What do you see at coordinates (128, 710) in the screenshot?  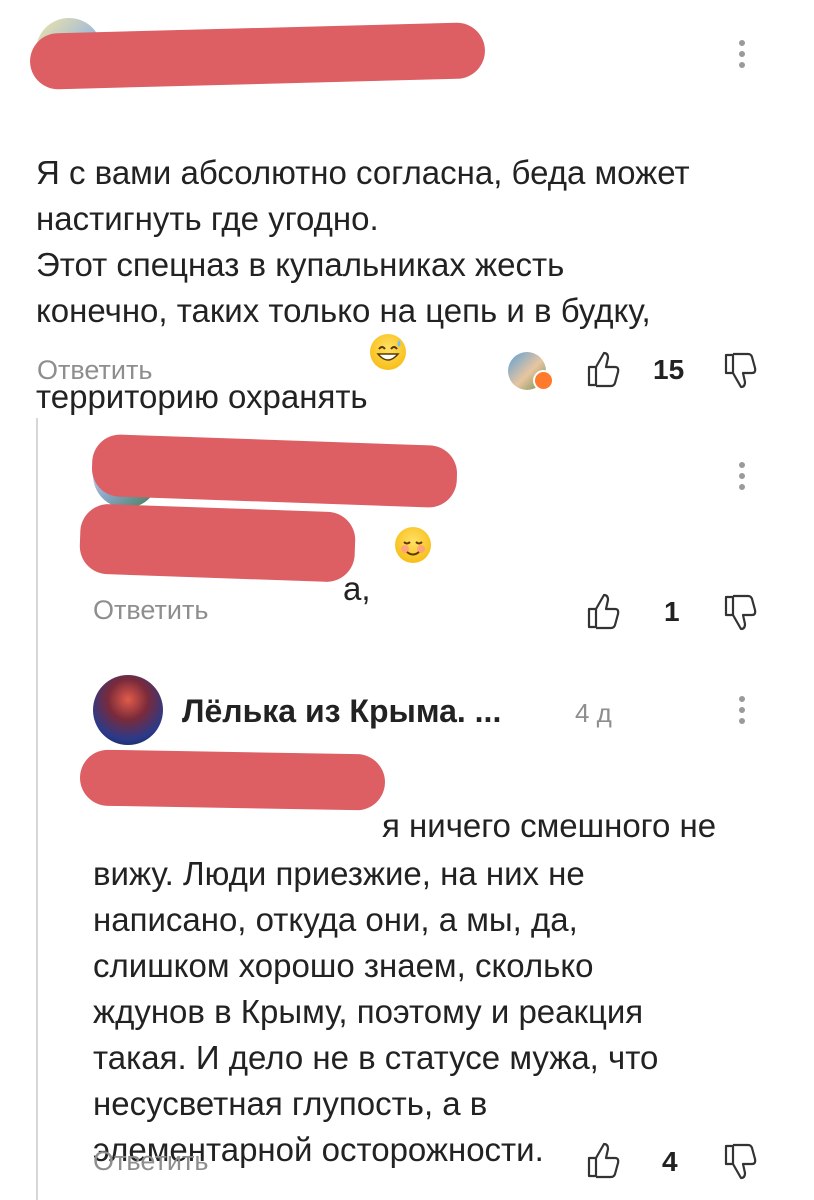 I see `avatar` at bounding box center [128, 710].